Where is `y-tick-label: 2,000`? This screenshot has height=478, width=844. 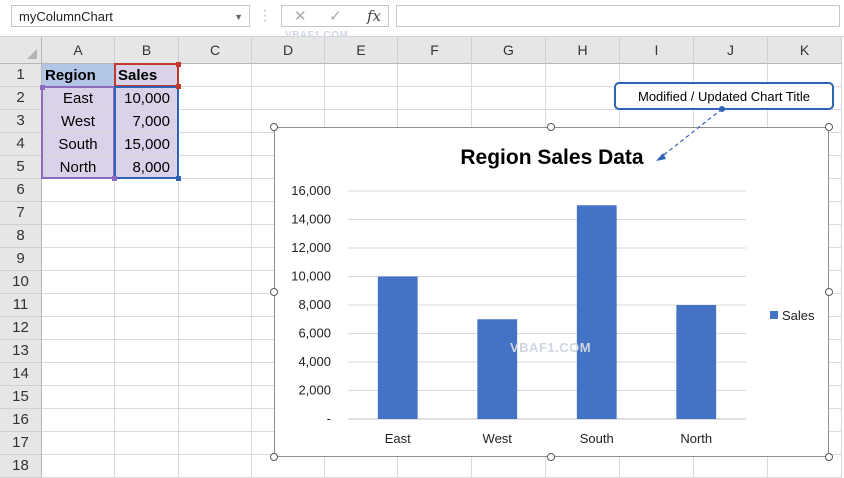
y-tick-label: 2,000 is located at coordinates (314, 390).